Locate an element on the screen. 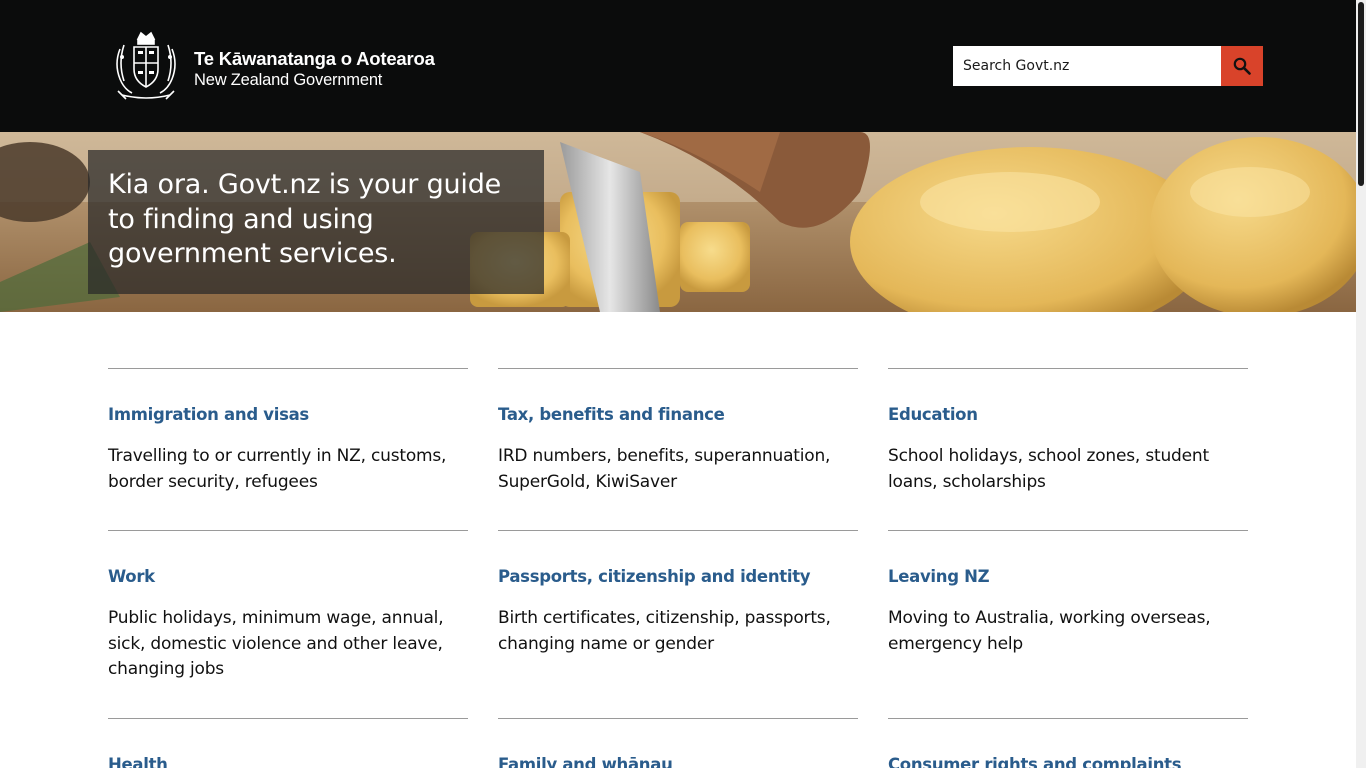  coat-of-arms-icon is located at coordinates (146, 65).